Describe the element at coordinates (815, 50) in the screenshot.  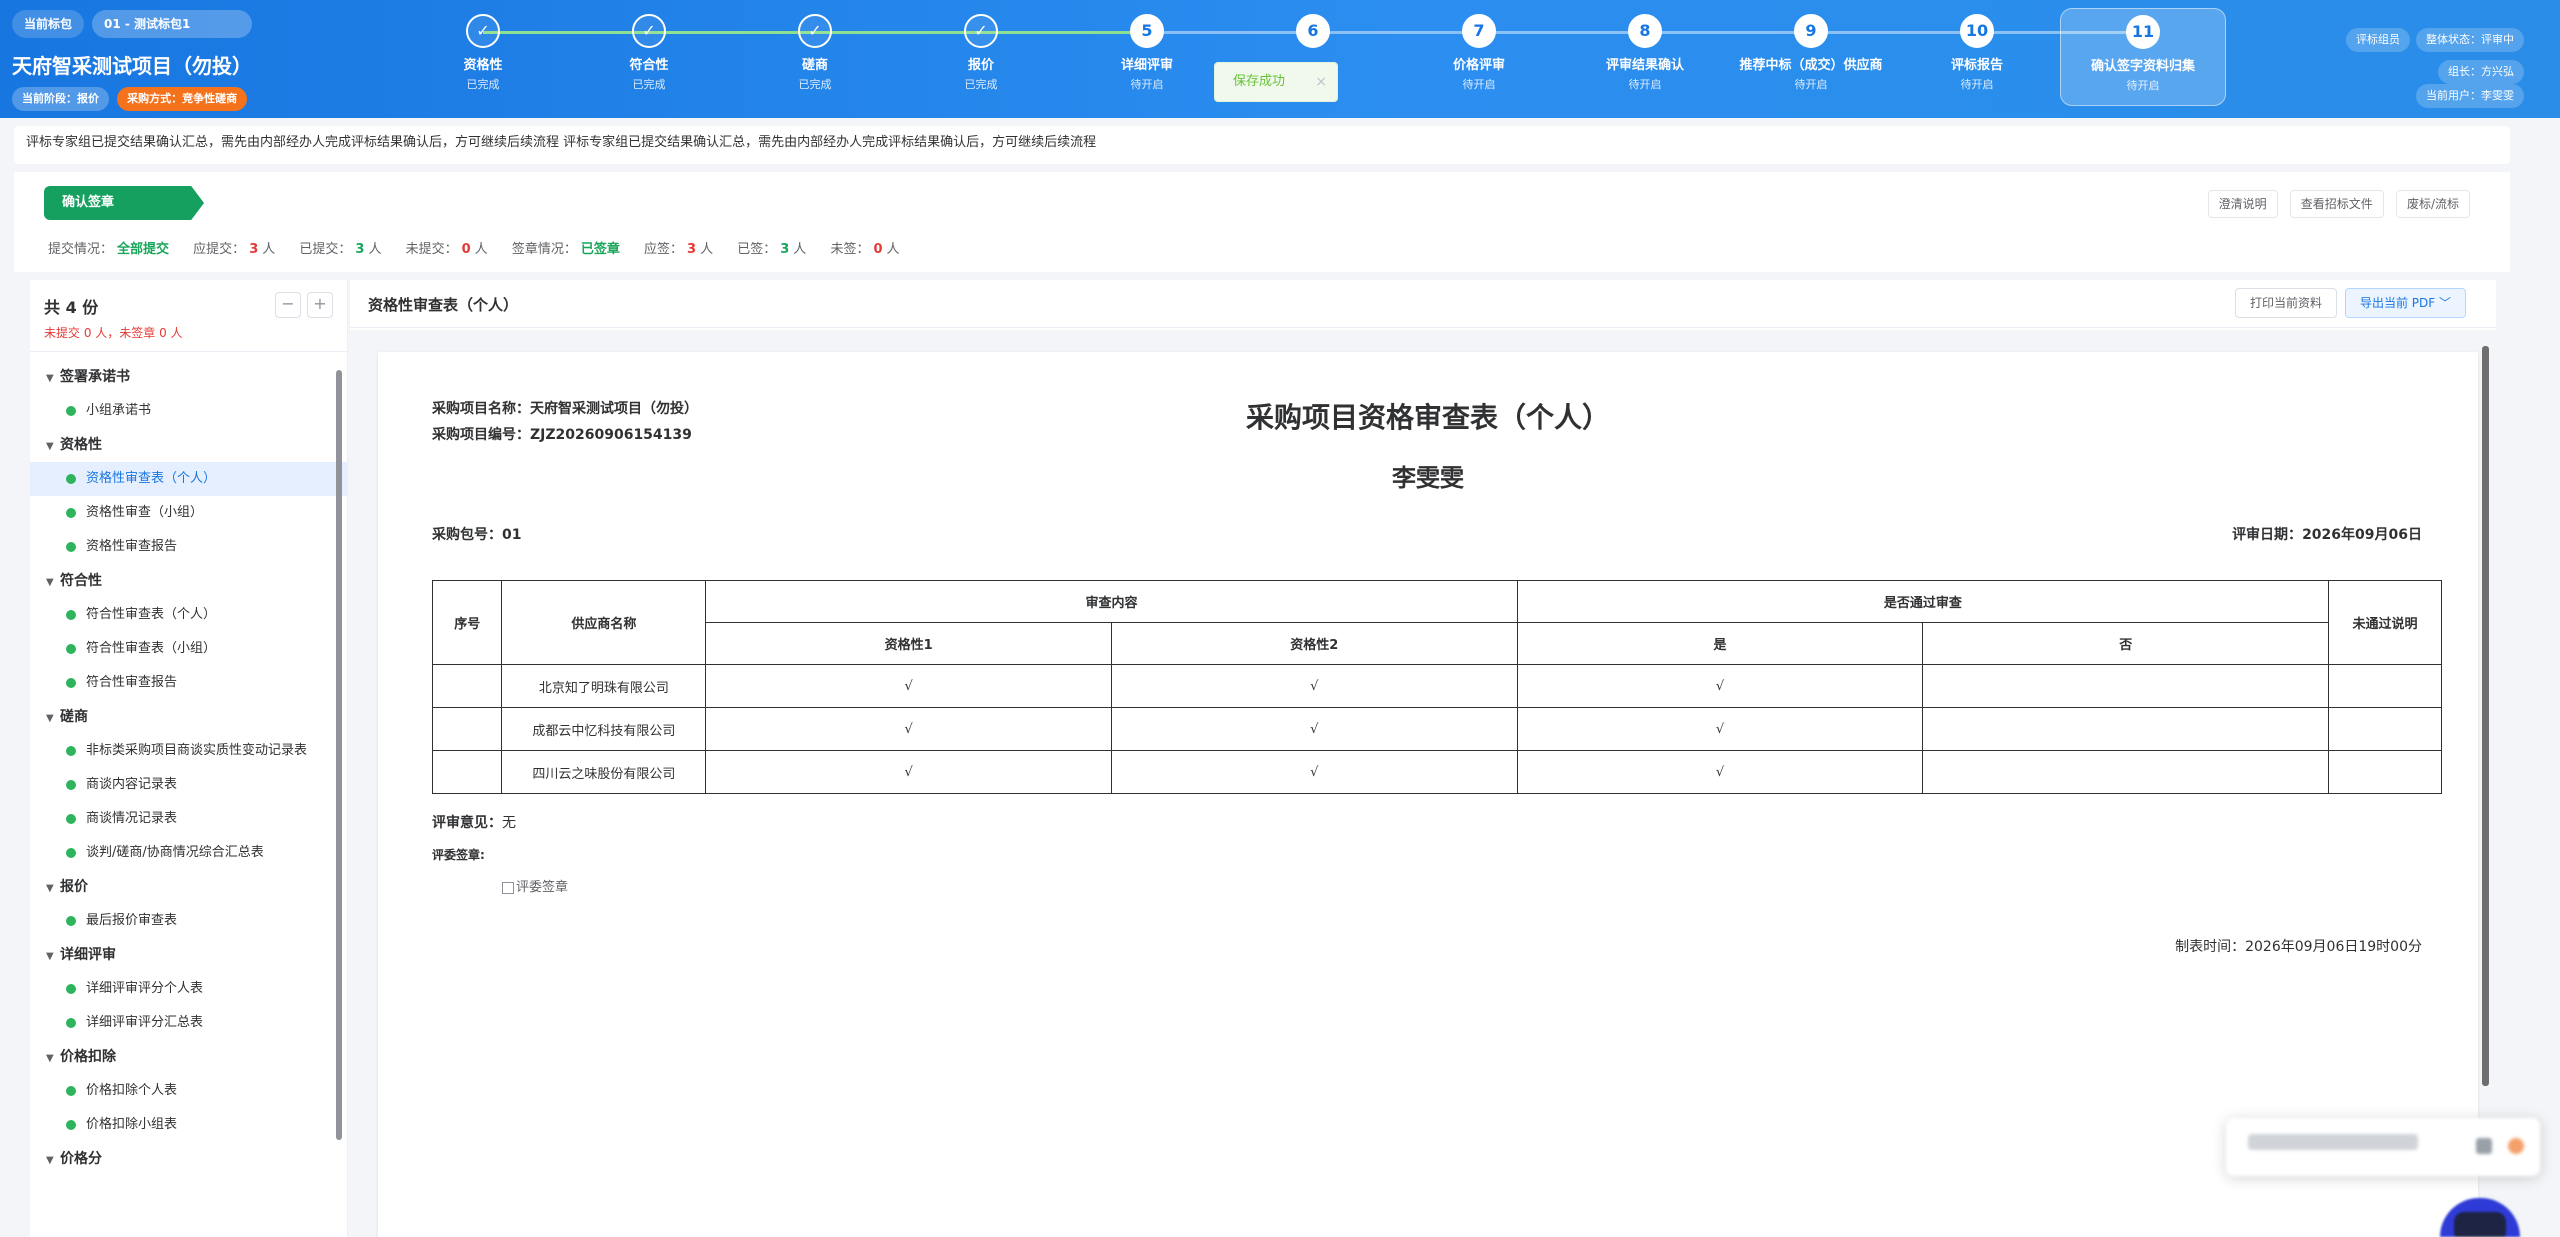
I see `step-3: ✓ 磋商 已完成` at that location.